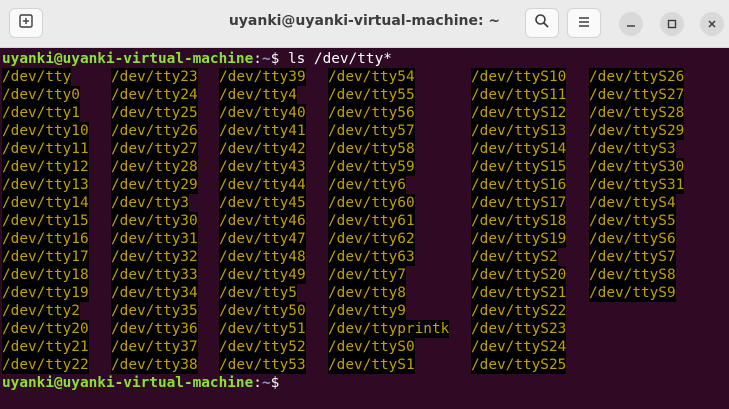 This screenshot has width=729, height=409. What do you see at coordinates (262, 329) in the screenshot?
I see `device-entry: /dev/tty51` at bounding box center [262, 329].